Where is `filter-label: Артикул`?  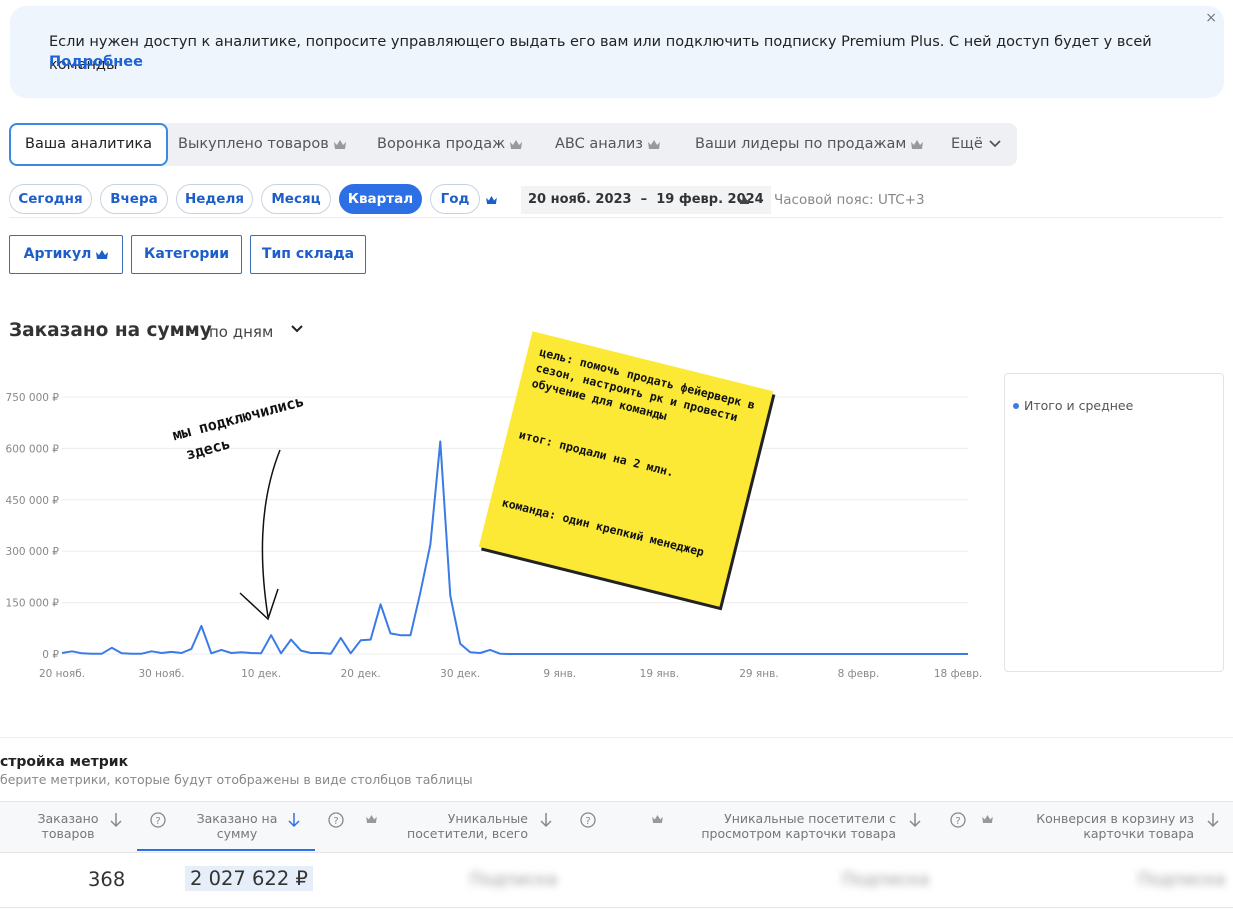 filter-label: Артикул is located at coordinates (57, 254).